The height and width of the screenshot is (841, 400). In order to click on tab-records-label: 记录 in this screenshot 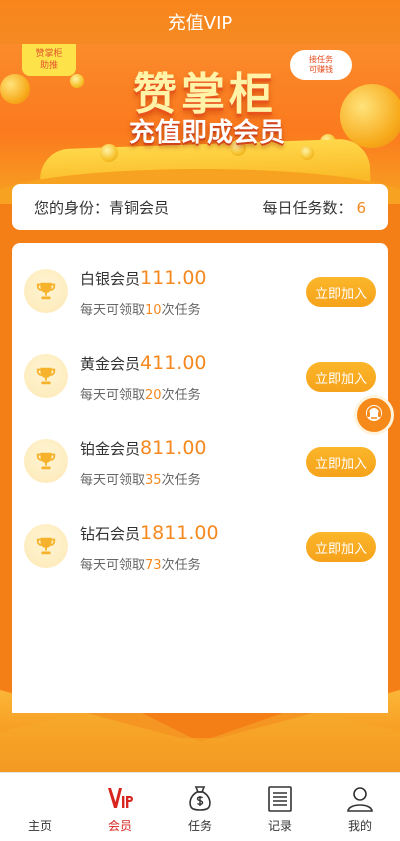, I will do `click(279, 826)`.